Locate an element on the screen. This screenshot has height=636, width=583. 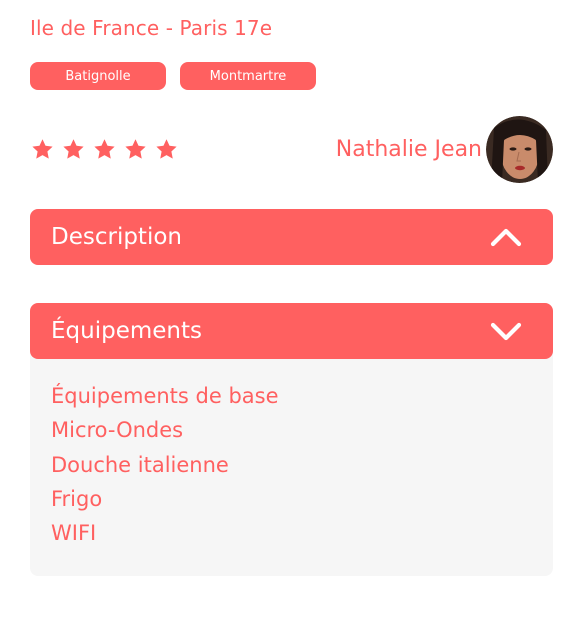
tag-batignolle: Batignolle is located at coordinates (98, 76).